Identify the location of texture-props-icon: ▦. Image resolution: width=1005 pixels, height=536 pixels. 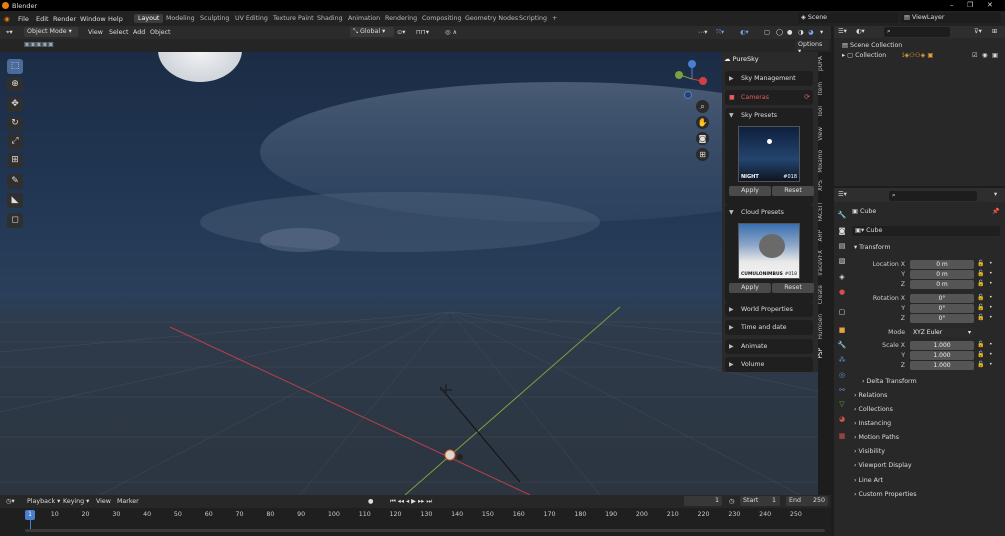
(842, 436).